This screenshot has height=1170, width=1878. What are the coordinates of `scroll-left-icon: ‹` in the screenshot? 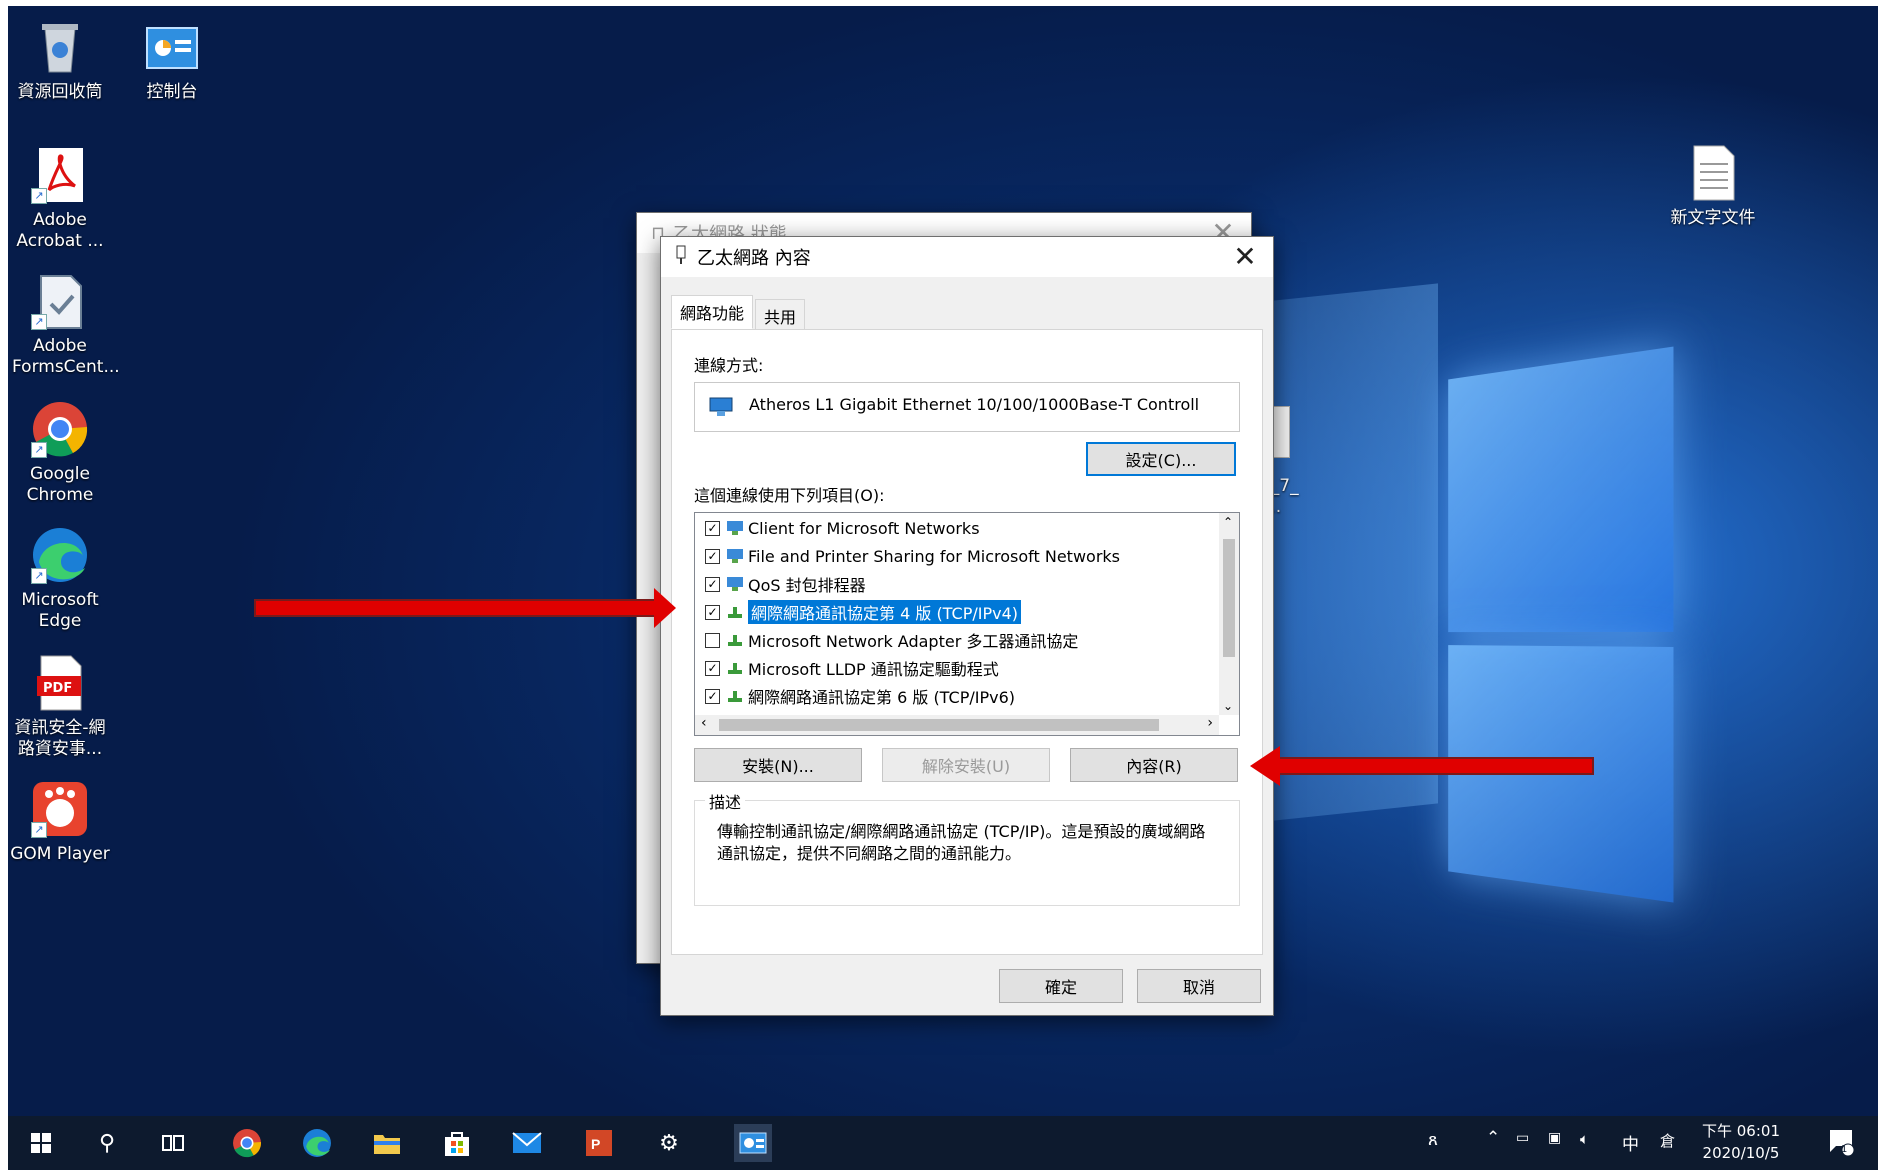 It's located at (704, 723).